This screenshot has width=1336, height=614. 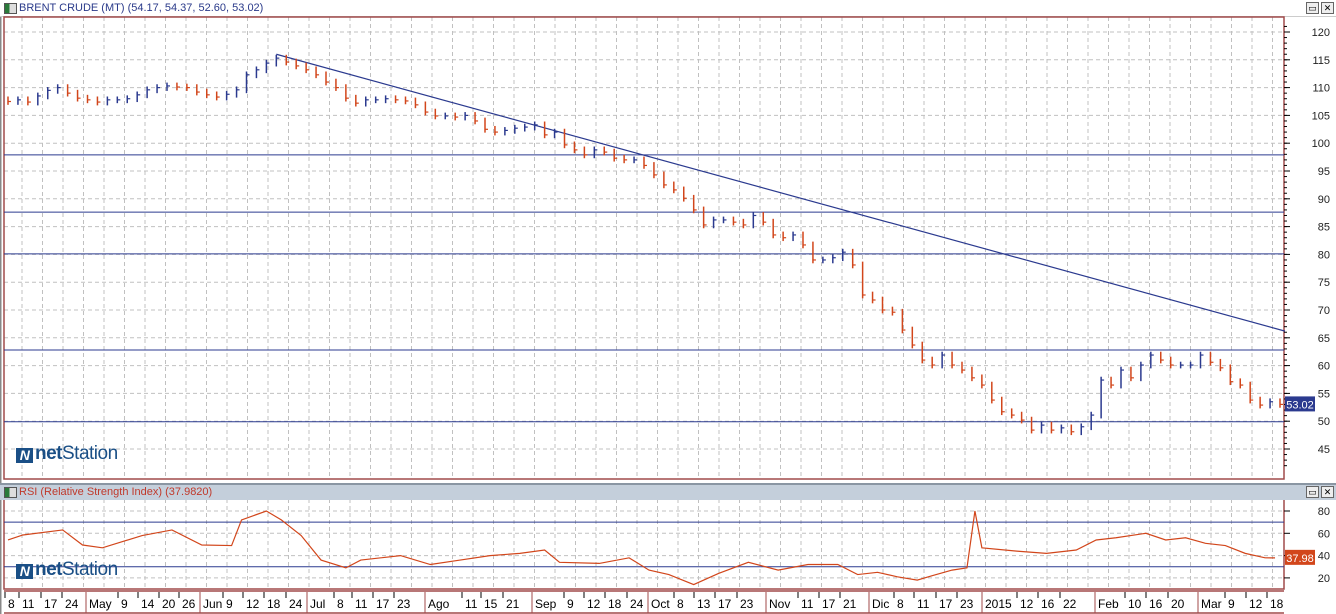 What do you see at coordinates (704, 604) in the screenshot?
I see `x-tick-label: 13` at bounding box center [704, 604].